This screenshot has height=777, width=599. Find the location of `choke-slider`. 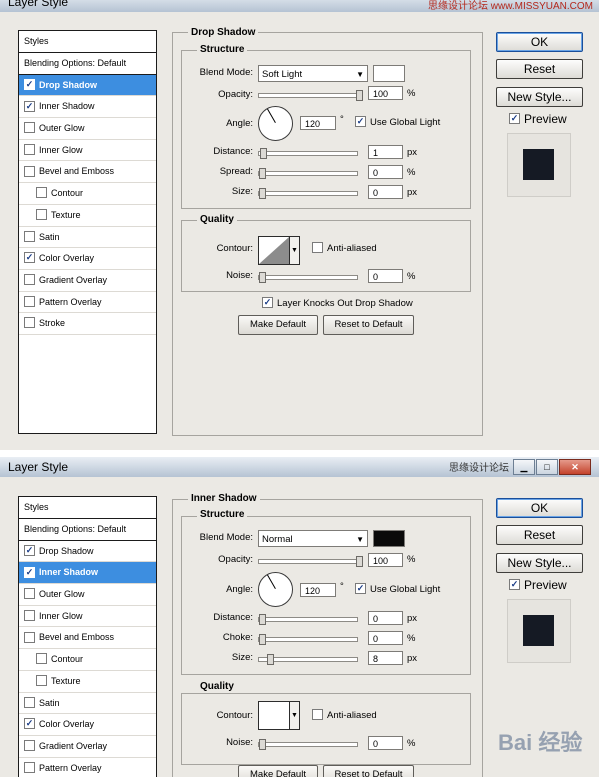

choke-slider is located at coordinates (308, 639).